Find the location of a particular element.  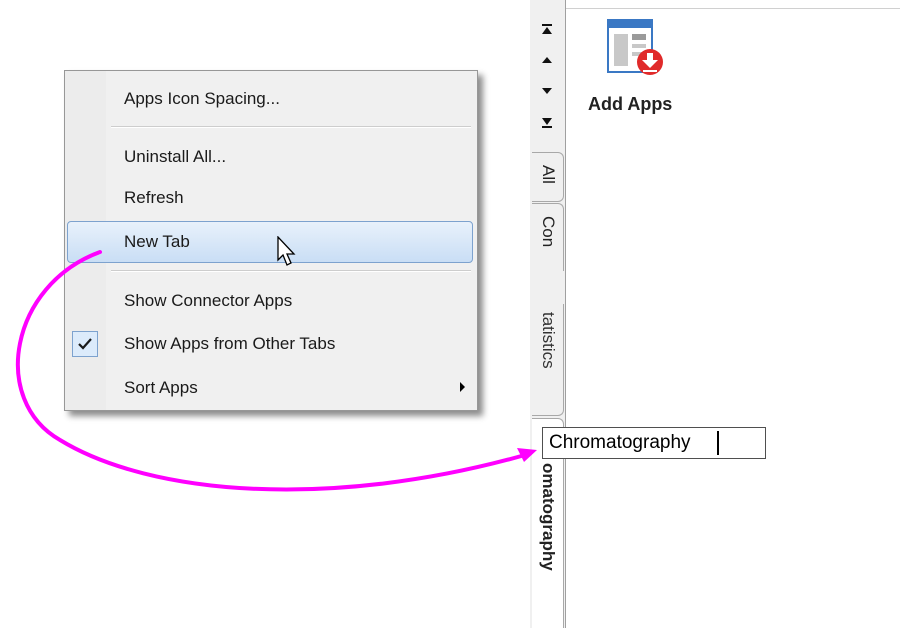

last-tab-icon is located at coordinates (547, 121).